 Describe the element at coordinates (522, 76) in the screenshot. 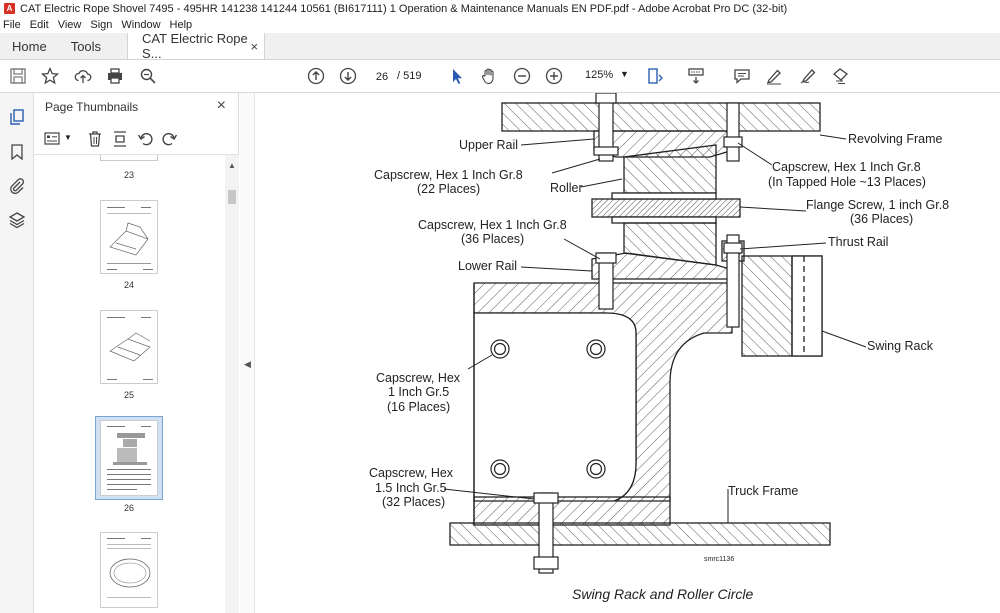

I see `zoom-out-icon` at that location.